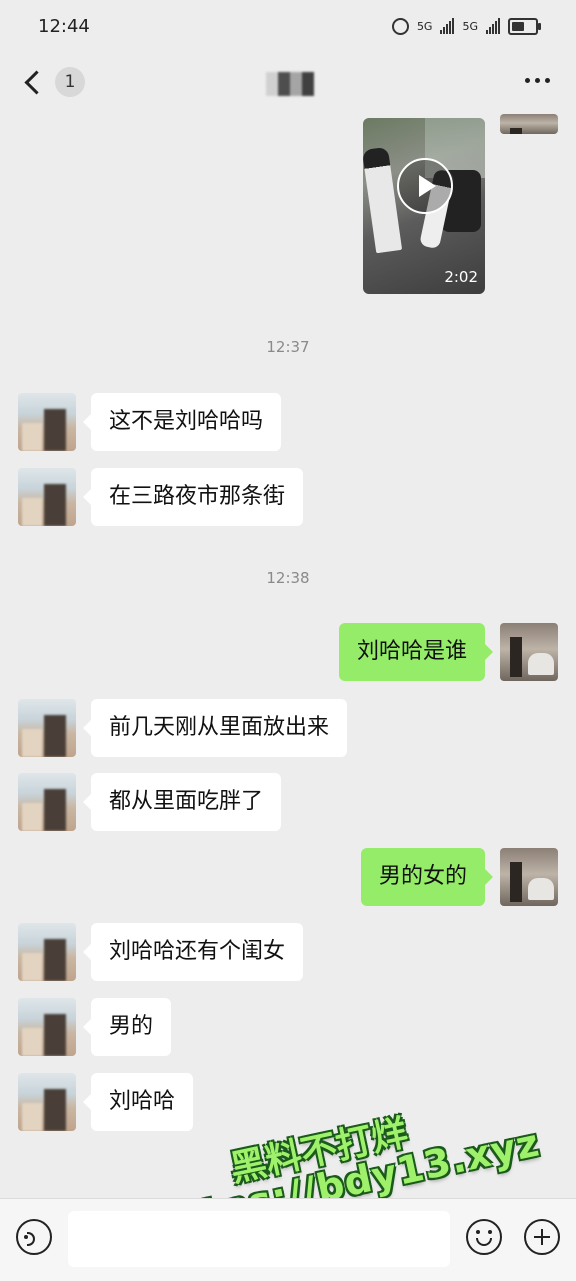  I want to click on message-bubble: 刘哈哈是谁, so click(416, 652).